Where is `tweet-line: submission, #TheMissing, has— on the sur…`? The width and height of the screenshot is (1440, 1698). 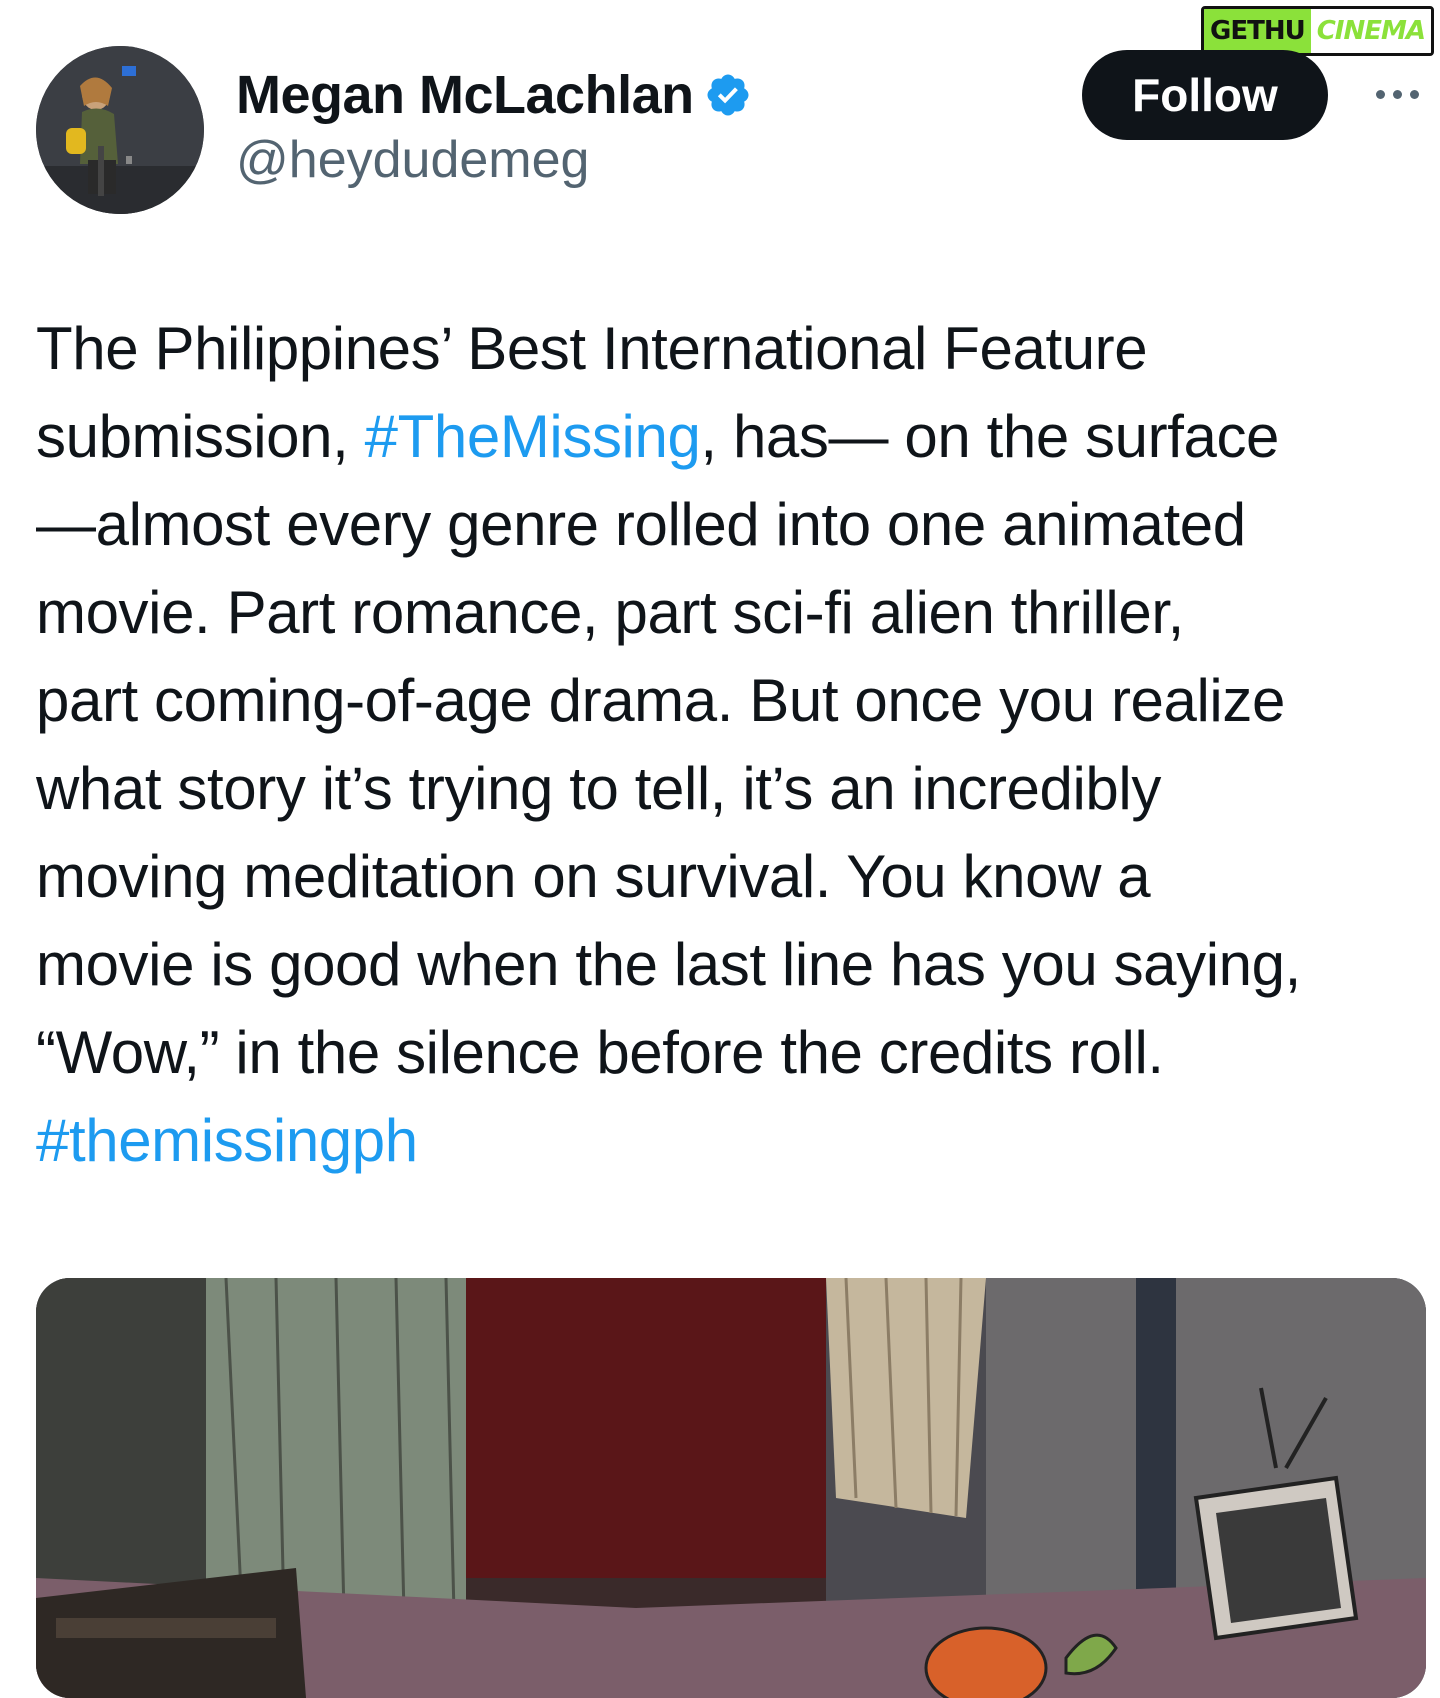
tweet-line: submission, #TheMissing, has— on the sur… is located at coordinates (733, 437).